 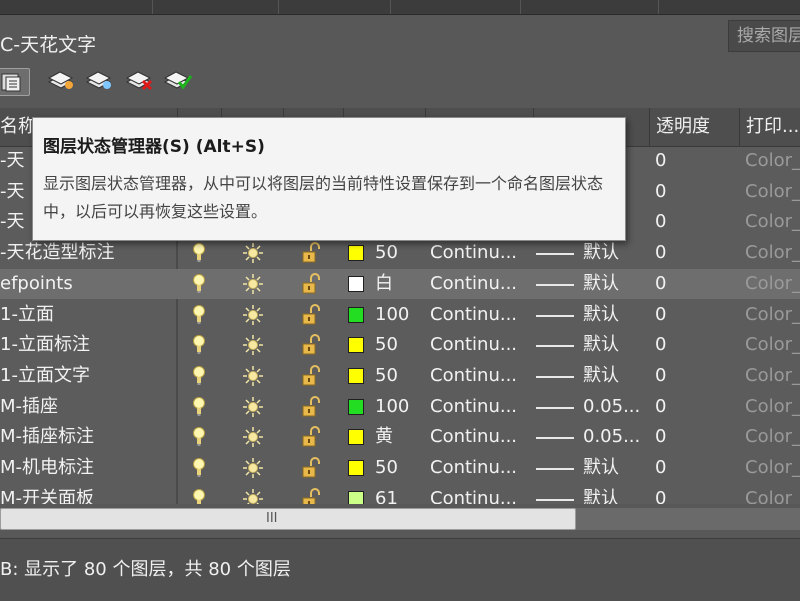 I want to click on horizontal-scrollbar: III, so click(x=400, y=519).